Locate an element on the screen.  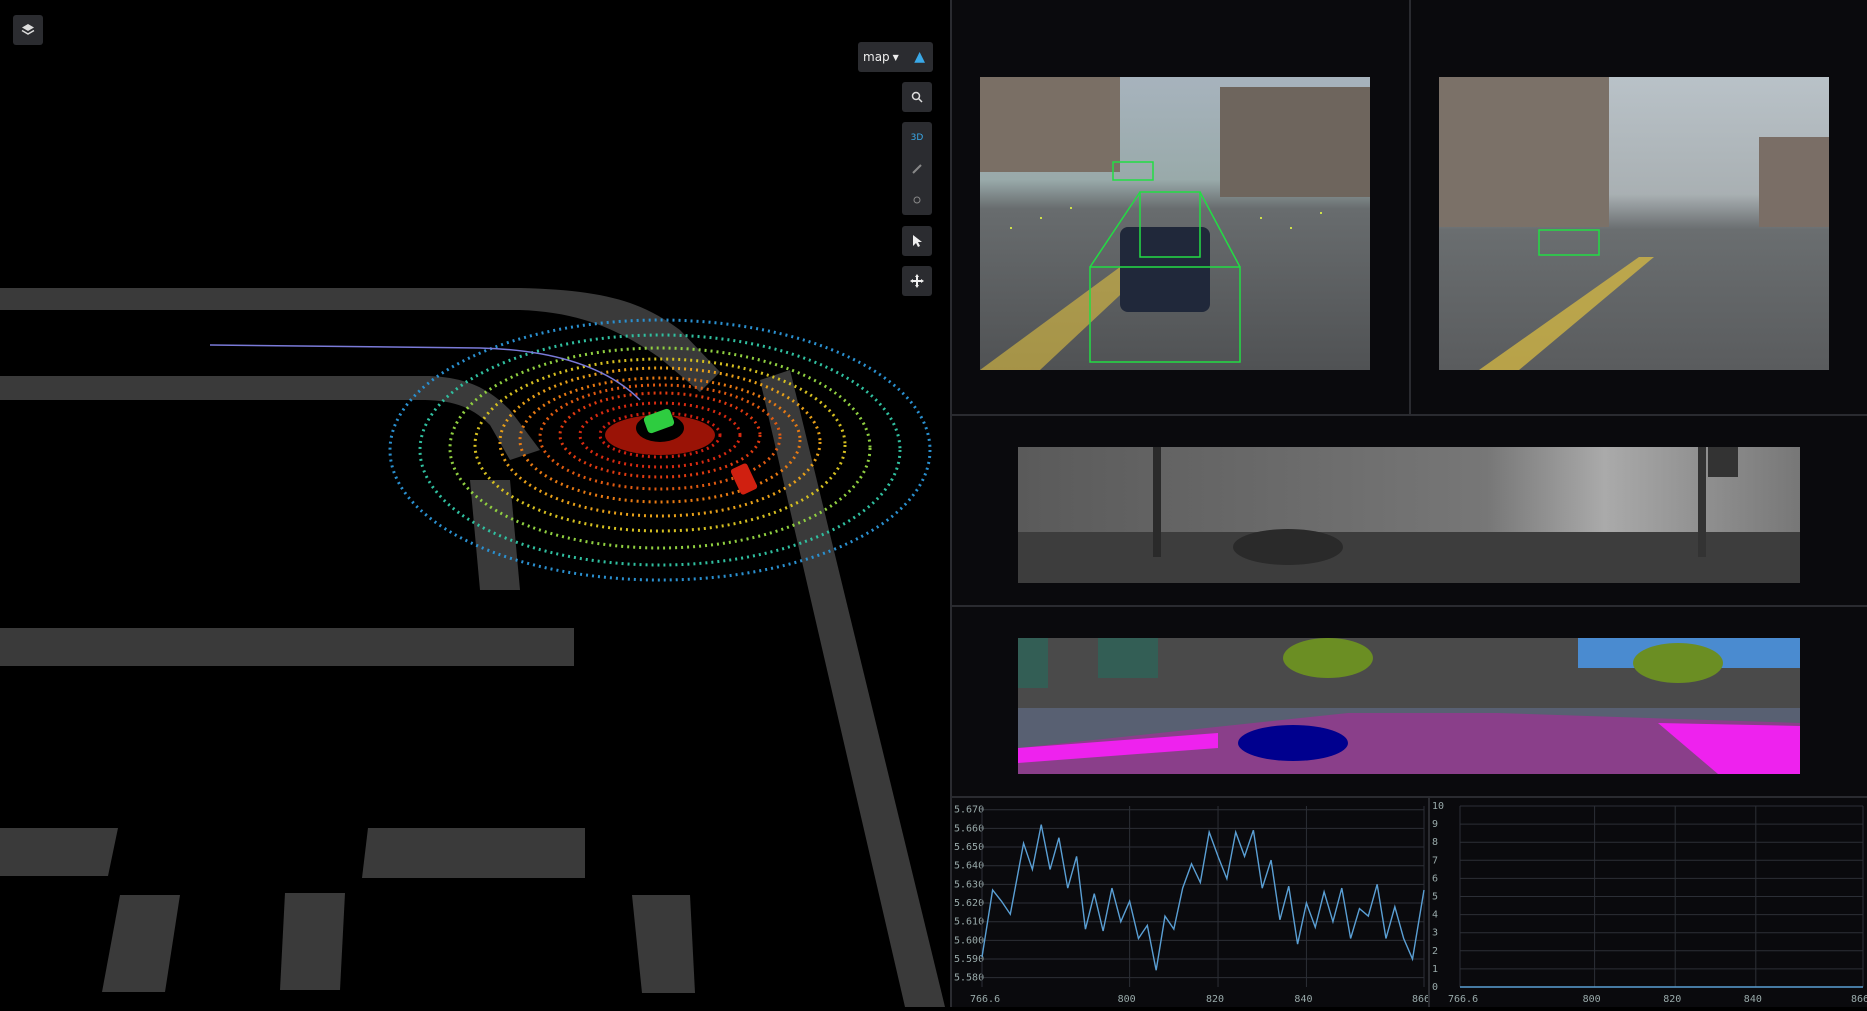
chart-right: 109876543210766.6800820840866.6 is located at coordinates (1648, 902).